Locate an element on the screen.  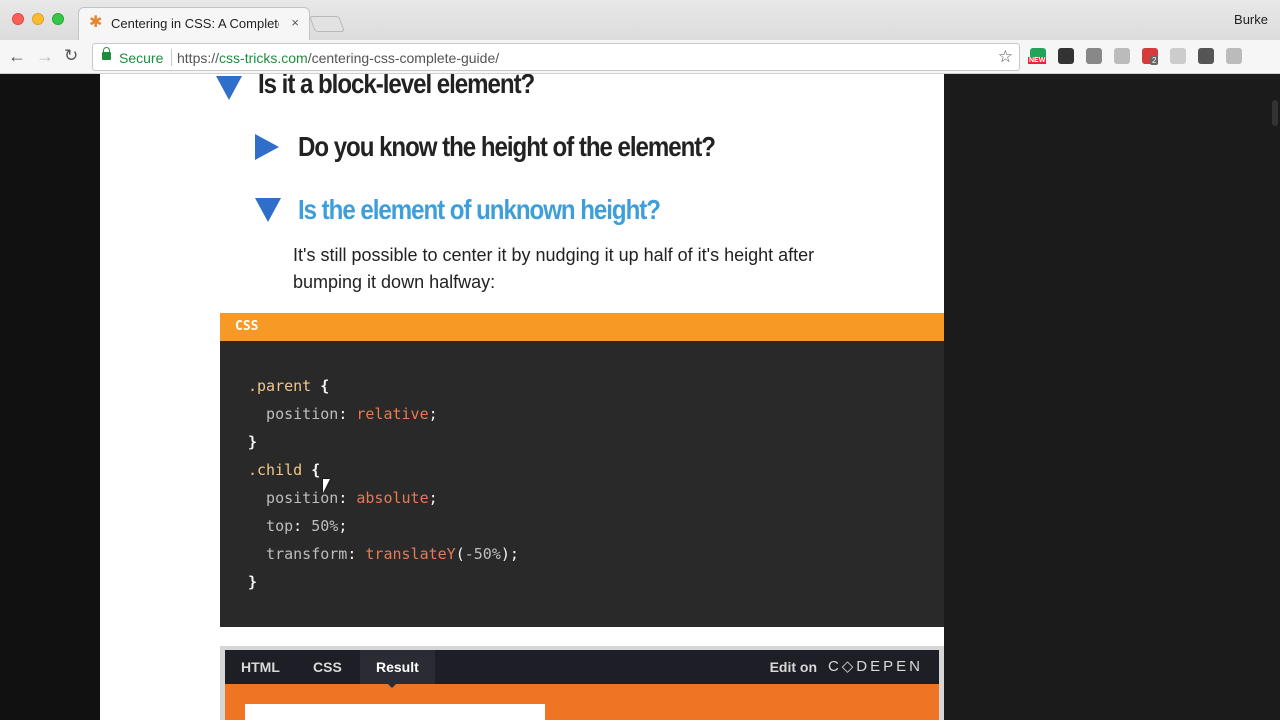
url-scheme: https:// is located at coordinates (198, 58).